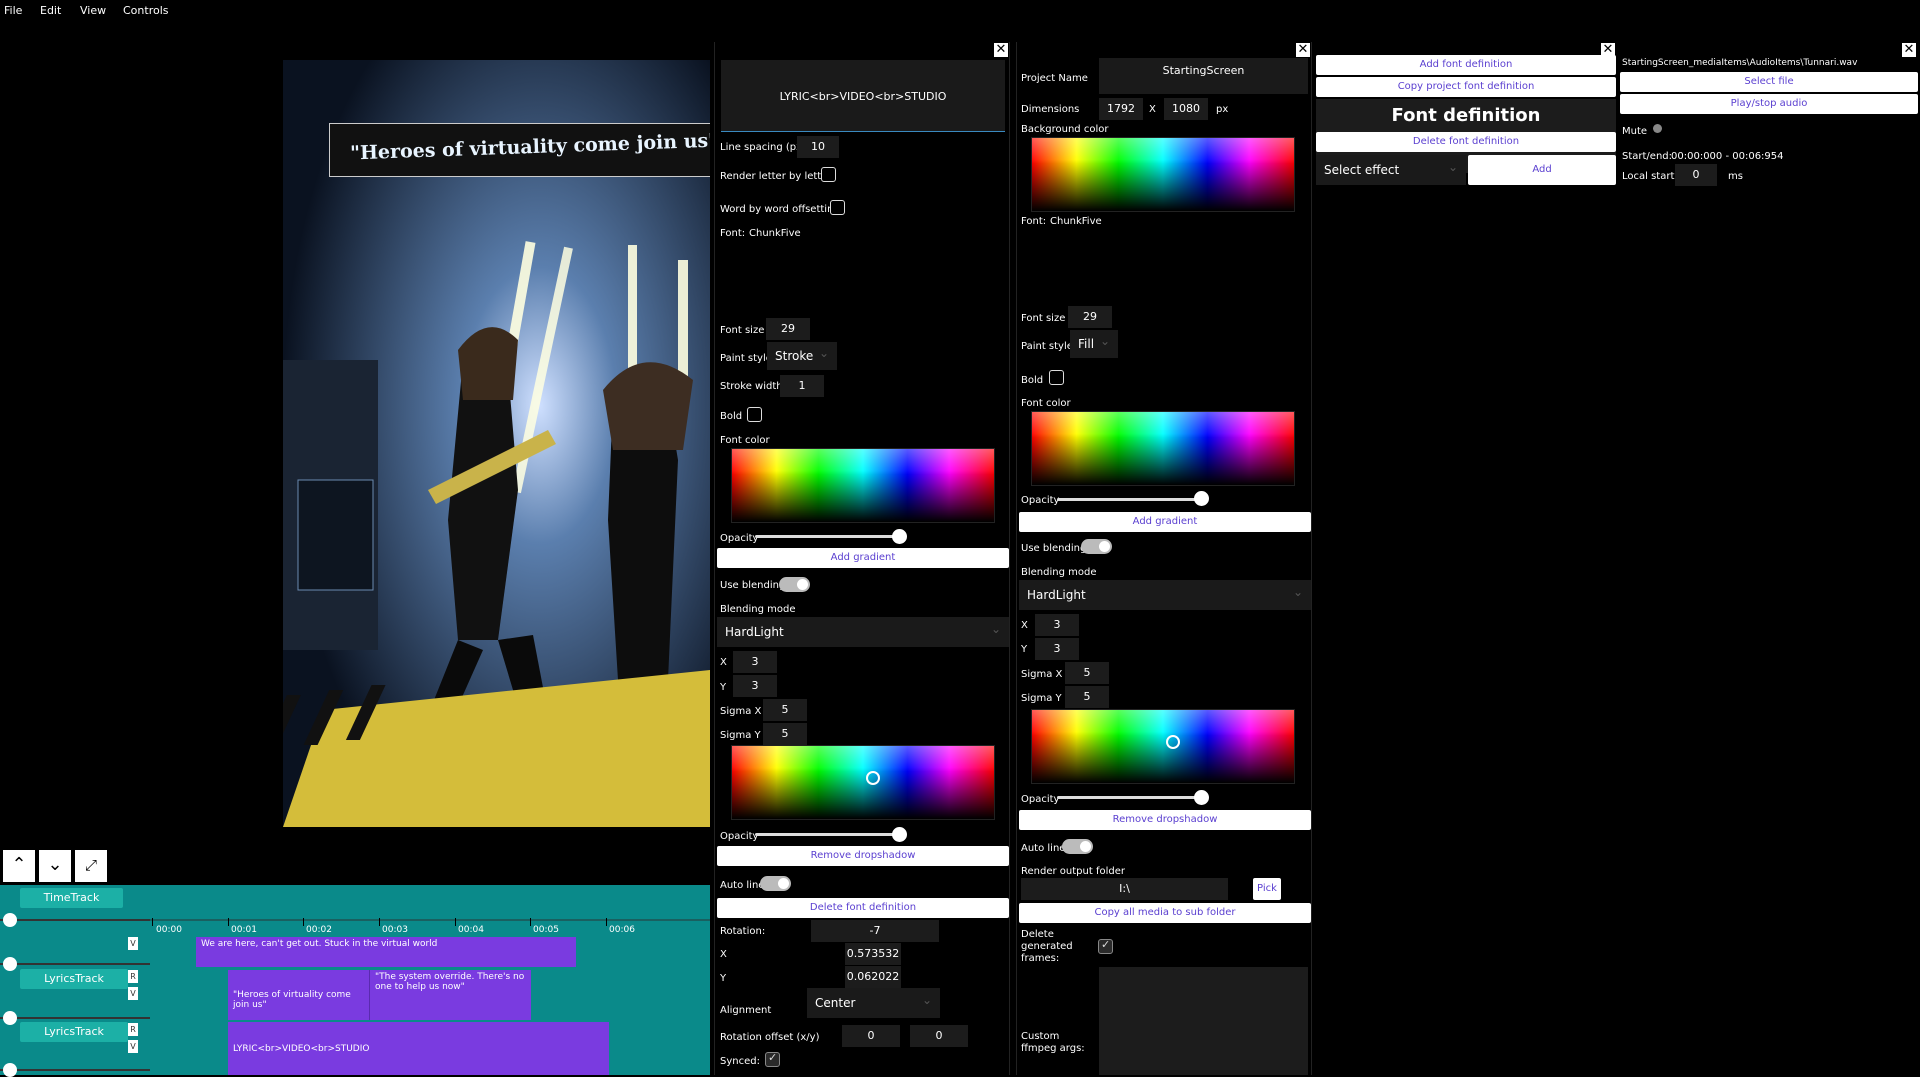 Image resolution: width=1920 pixels, height=1077 pixels. Describe the element at coordinates (1466, 65) in the screenshot. I see `add-font-definition-button: Add font definition` at that location.